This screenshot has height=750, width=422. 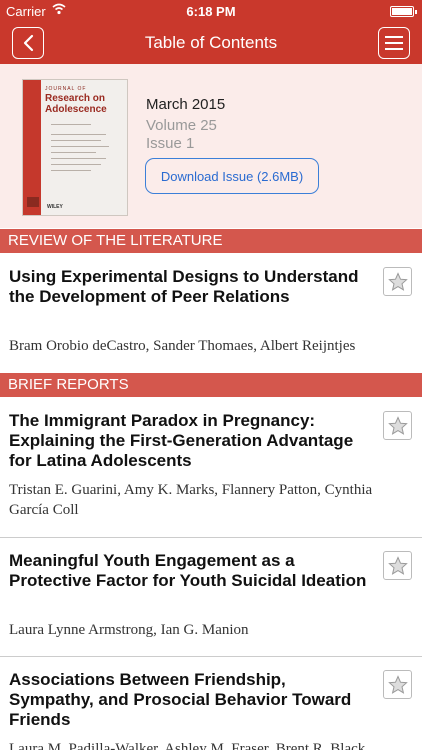 What do you see at coordinates (211, 241) in the screenshot?
I see `section-header-review: REVIEW OF THE LITERATURE` at bounding box center [211, 241].